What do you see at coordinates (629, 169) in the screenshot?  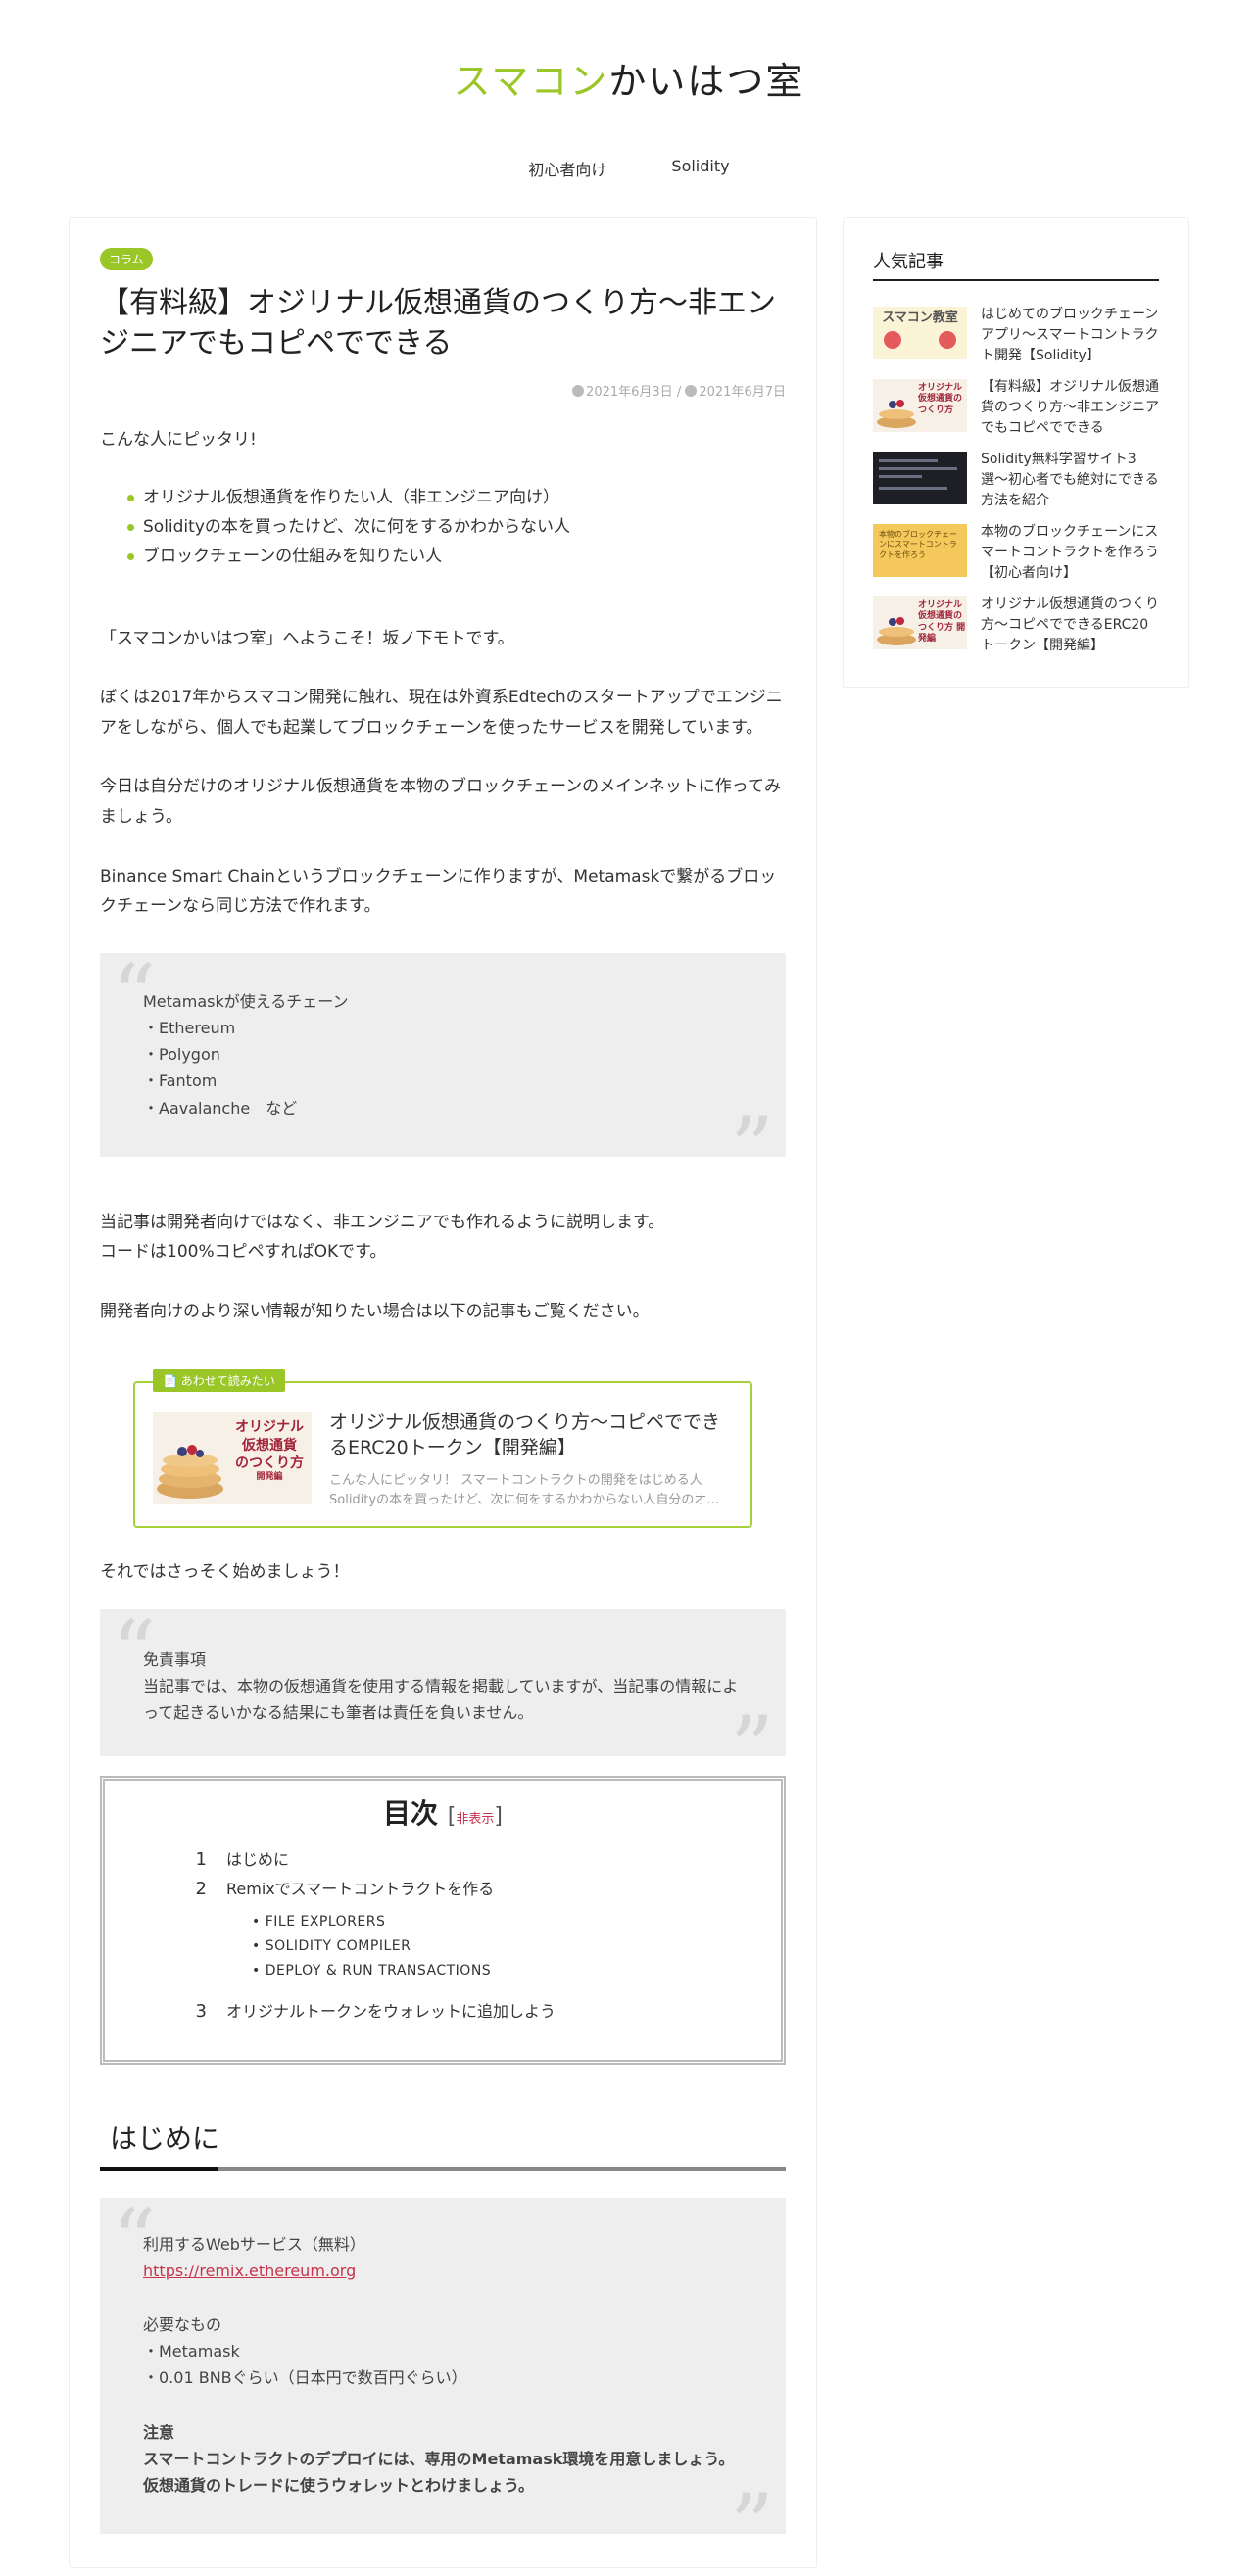 I see `global-nav: 初心者向け Solidity` at bounding box center [629, 169].